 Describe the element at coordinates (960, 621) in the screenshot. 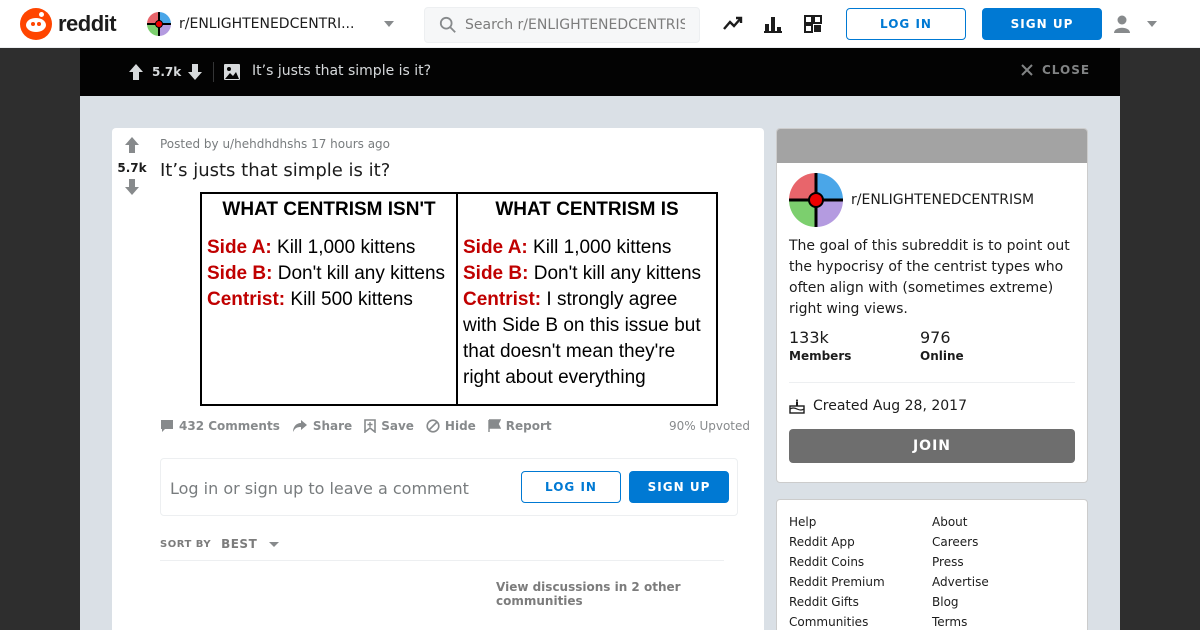

I see `footer-link: Terms` at that location.